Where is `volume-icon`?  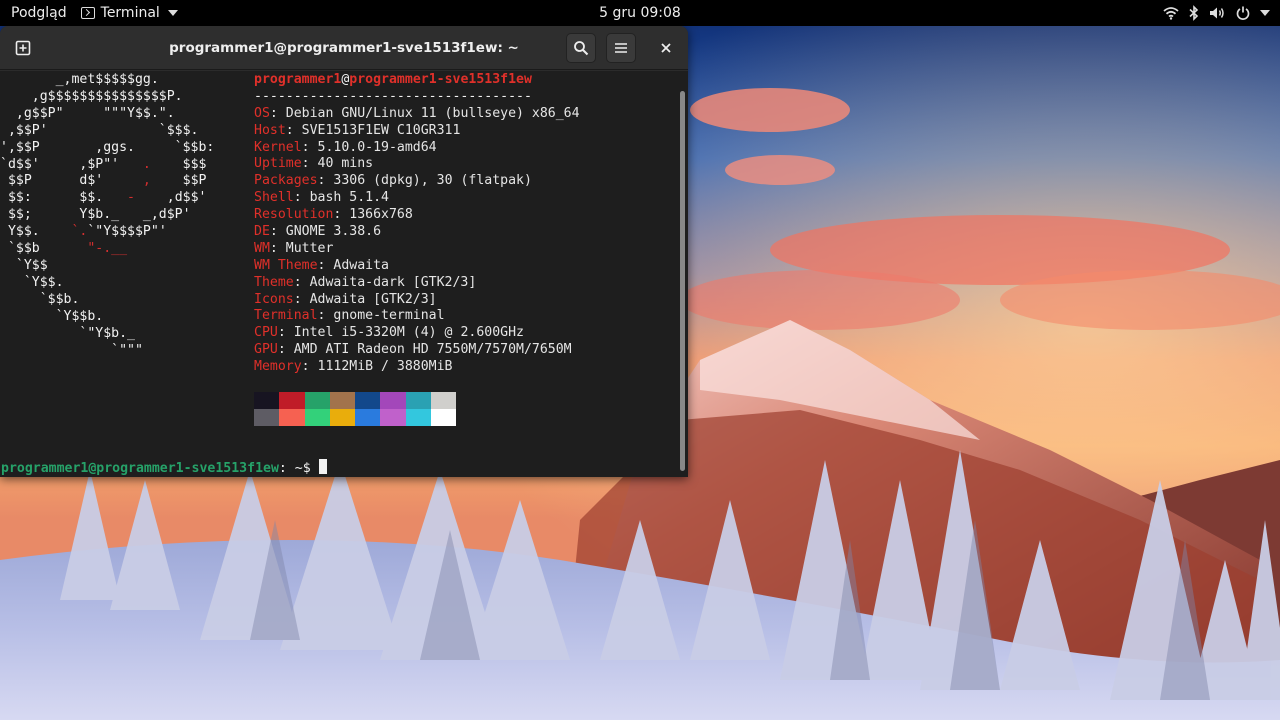
volume-icon is located at coordinates (1217, 13).